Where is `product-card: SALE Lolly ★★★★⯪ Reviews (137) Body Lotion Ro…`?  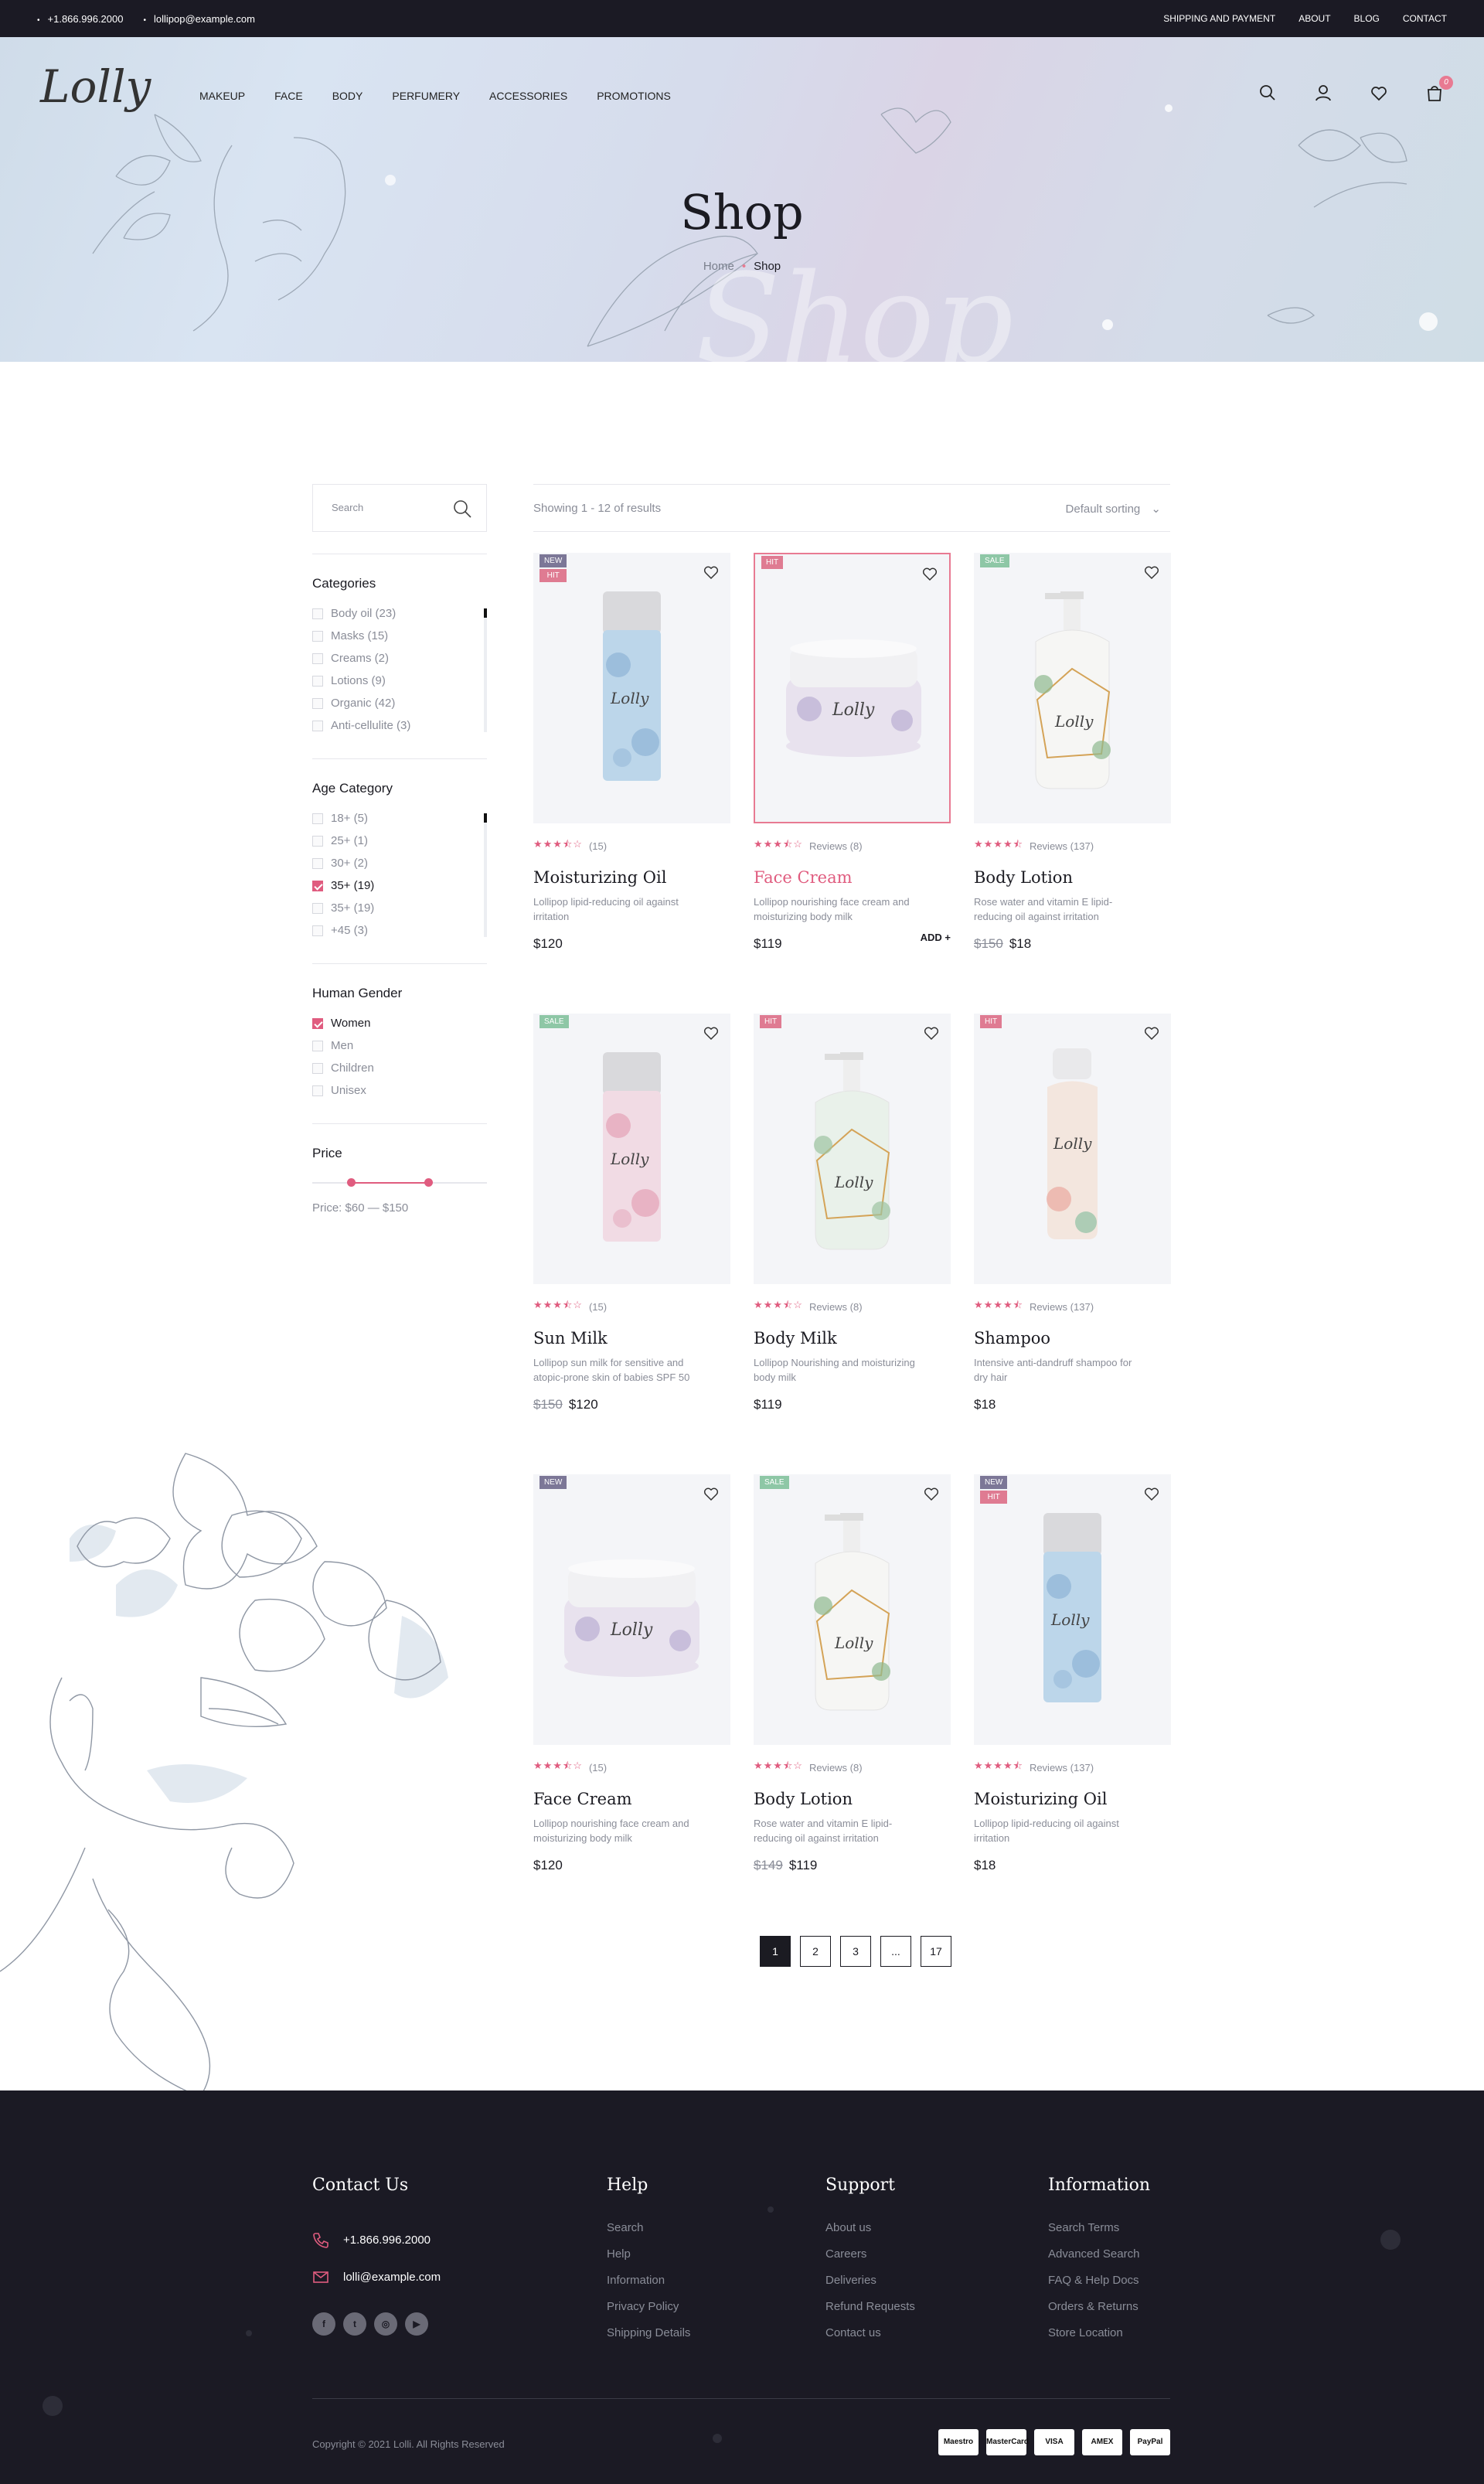
product-card: SALE Lolly ★★★★⯪ Reviews (137) Body Lotion Ro… is located at coordinates (1072, 783).